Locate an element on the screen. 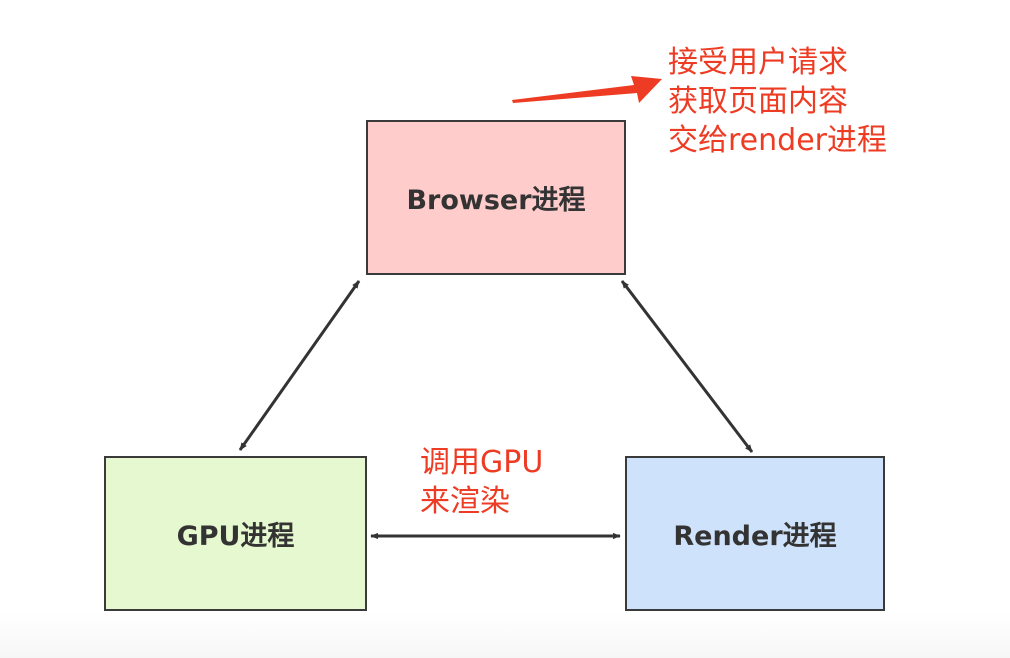  browser-annotation-line: 获取页面内容 is located at coordinates (758, 101).